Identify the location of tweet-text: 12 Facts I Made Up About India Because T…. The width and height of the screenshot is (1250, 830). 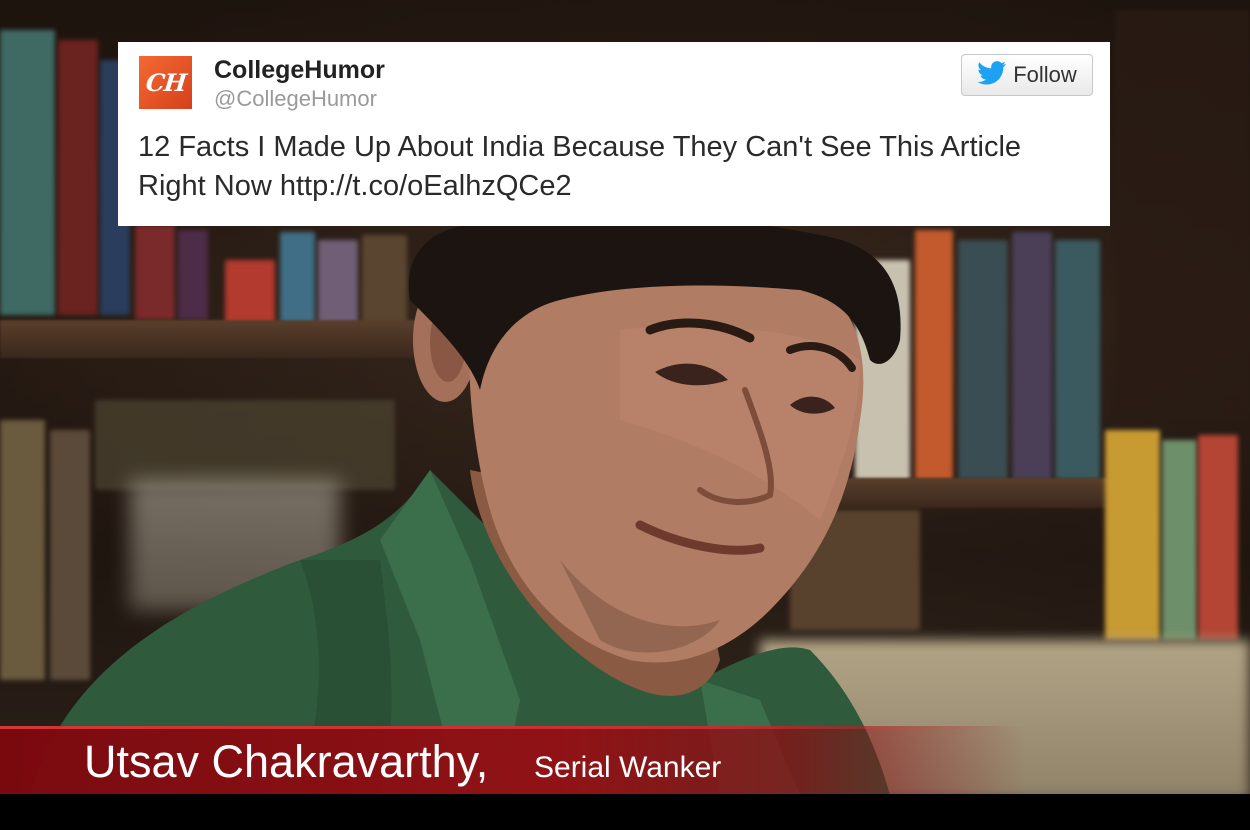
(580, 166).